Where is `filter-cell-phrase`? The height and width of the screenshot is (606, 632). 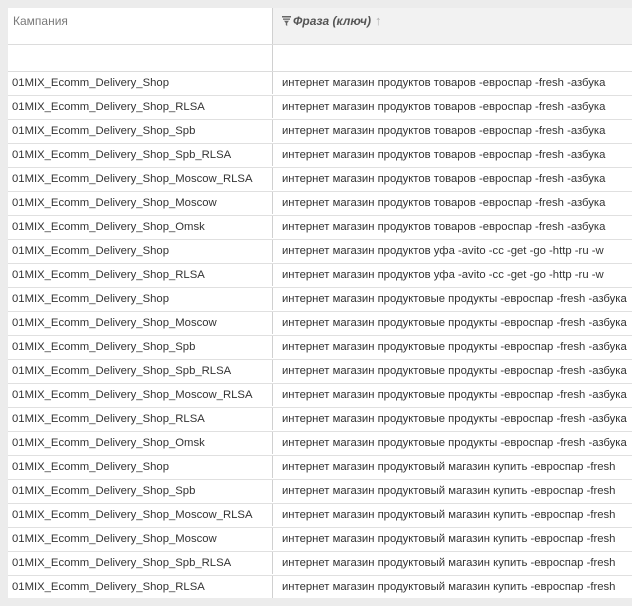
filter-cell-phrase is located at coordinates (452, 58).